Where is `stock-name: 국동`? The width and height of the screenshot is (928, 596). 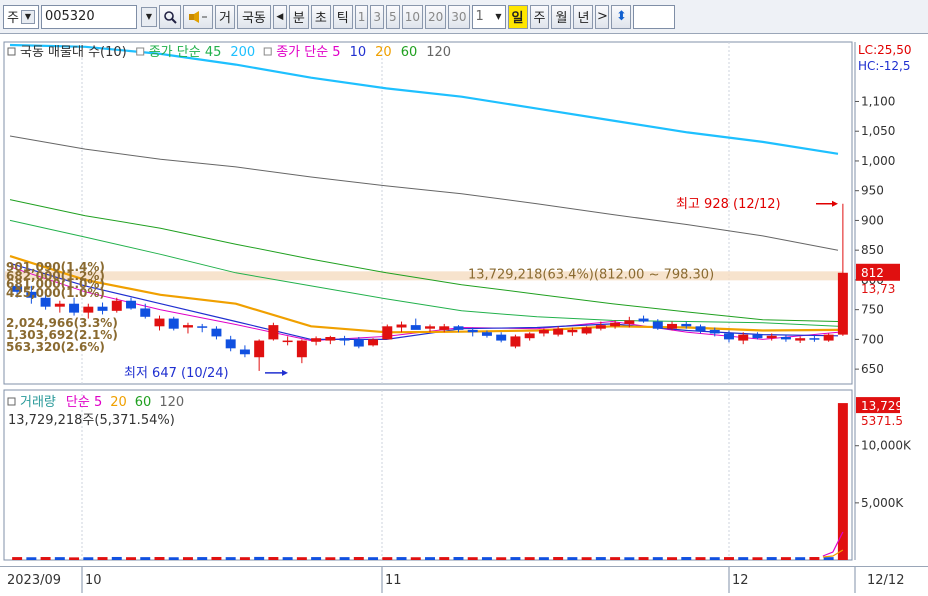 stock-name: 국동 is located at coordinates (253, 16).